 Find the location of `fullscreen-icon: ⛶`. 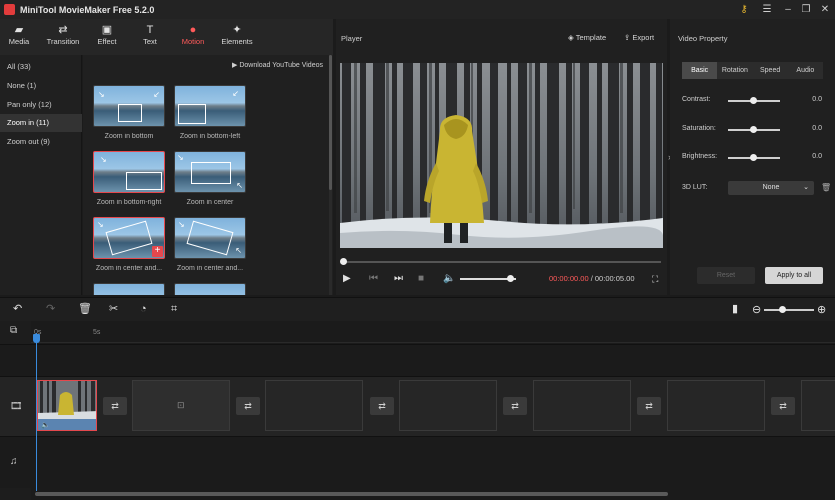

fullscreen-icon: ⛶ is located at coordinates (655, 279).